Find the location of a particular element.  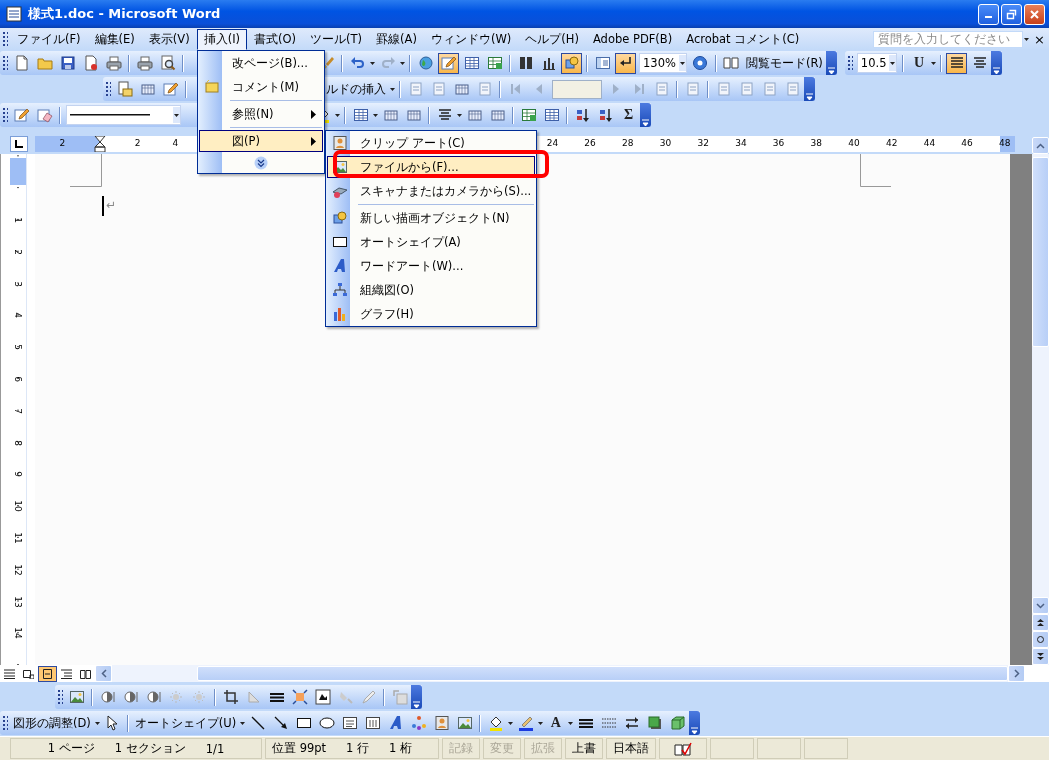

menu-item: Acrobat コメント(C) is located at coordinates (743, 39).